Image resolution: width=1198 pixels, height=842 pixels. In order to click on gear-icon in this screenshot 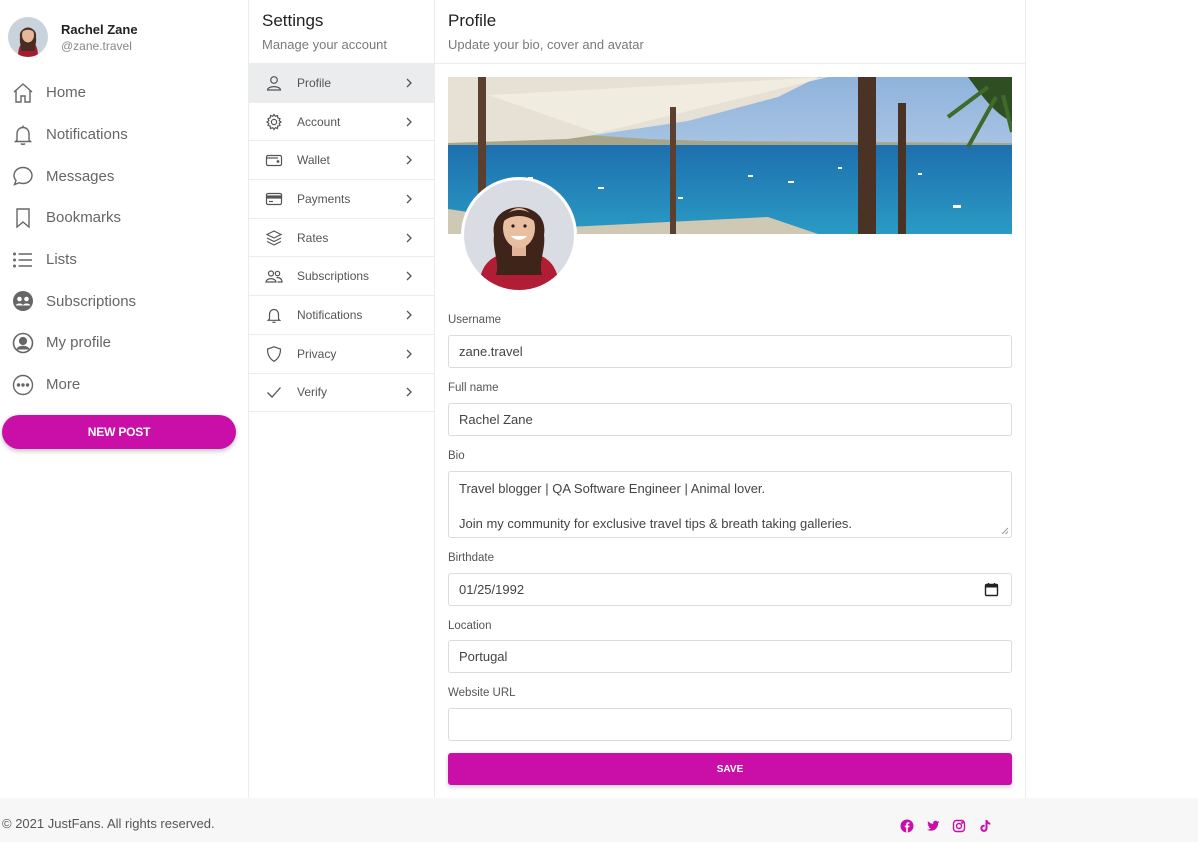, I will do `click(274, 122)`.